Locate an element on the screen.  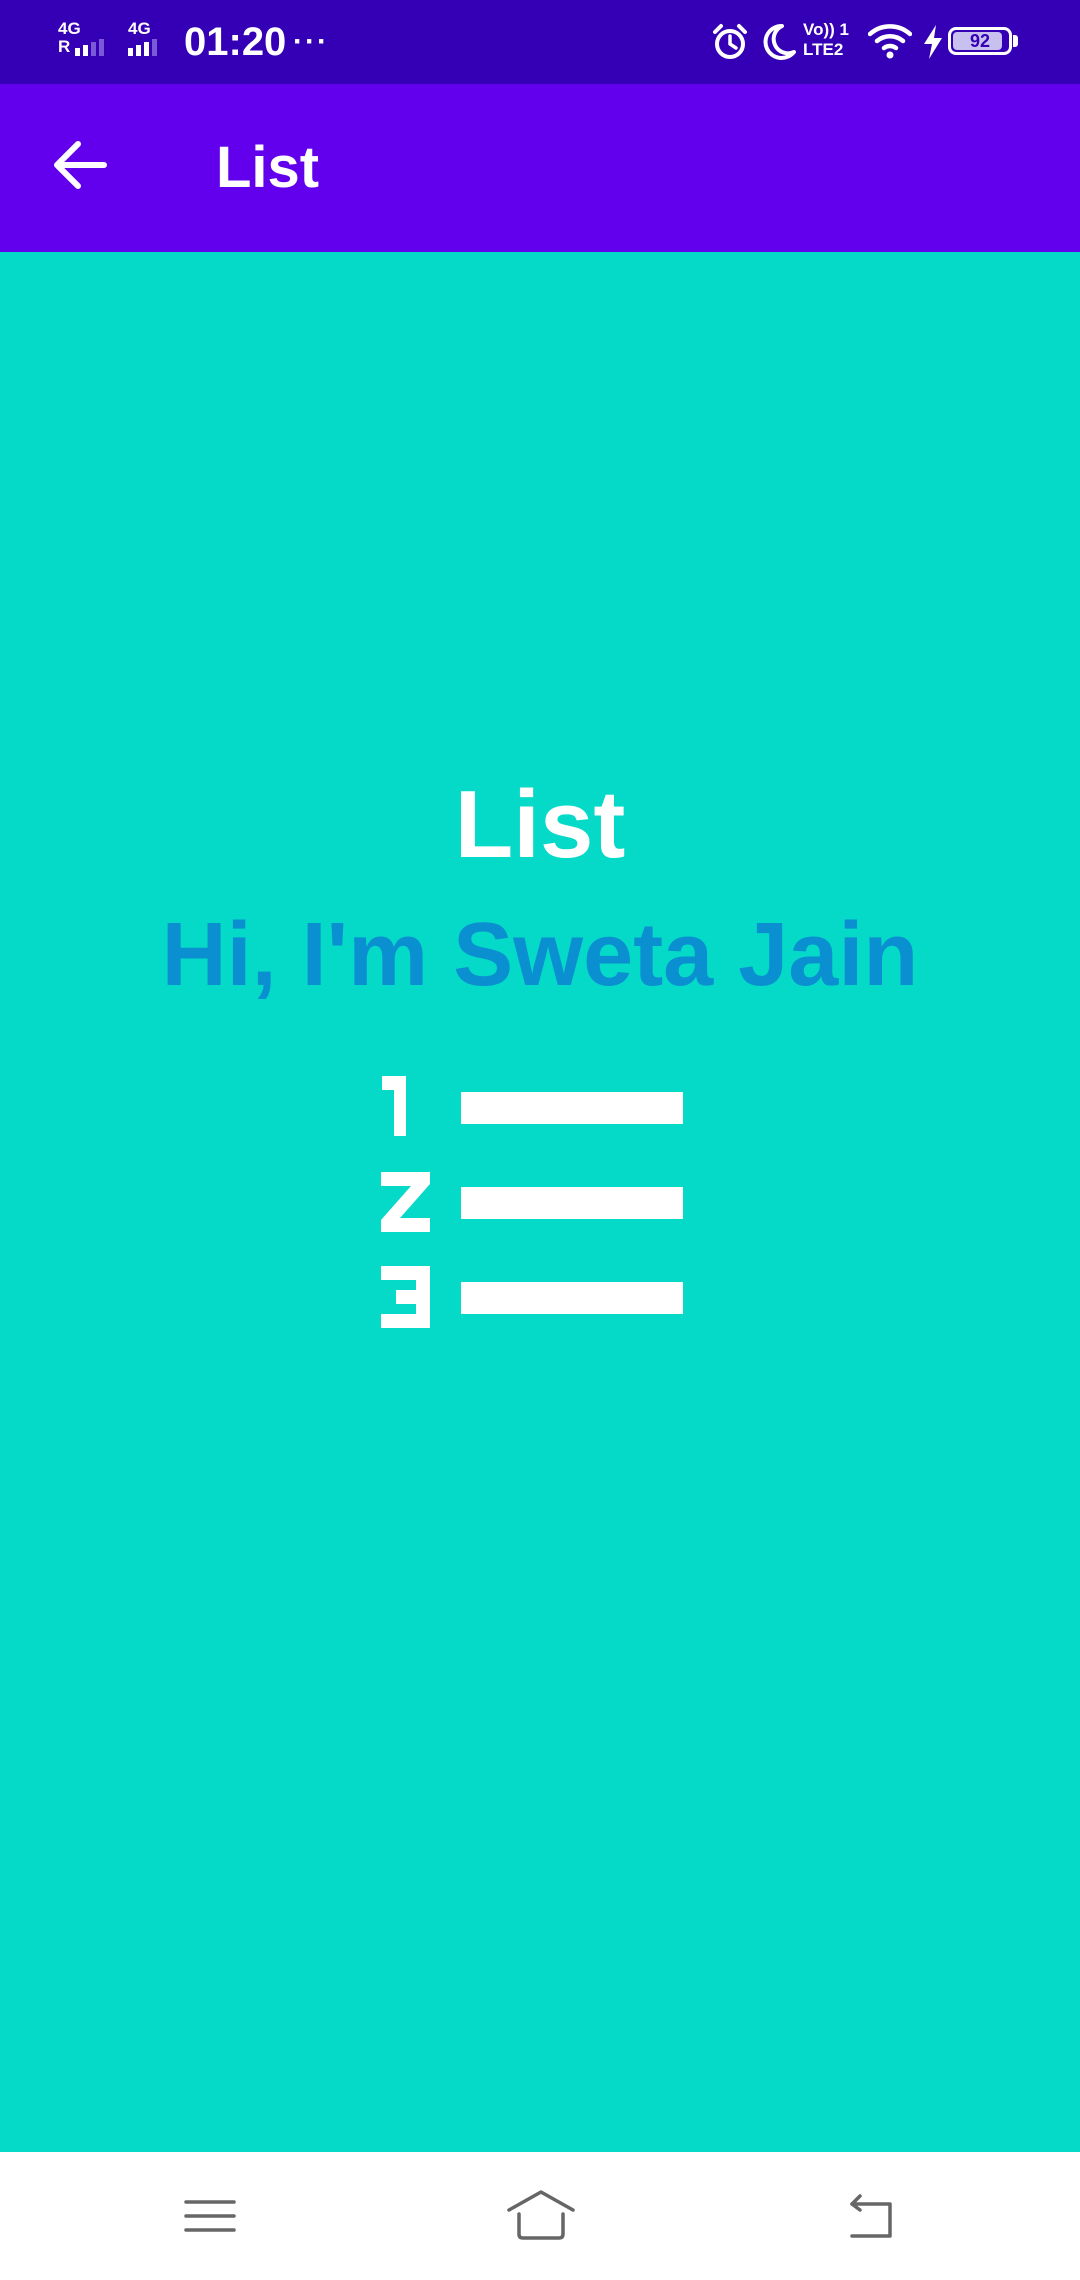
network-1-indicator: 4G R is located at coordinates (82, 38).